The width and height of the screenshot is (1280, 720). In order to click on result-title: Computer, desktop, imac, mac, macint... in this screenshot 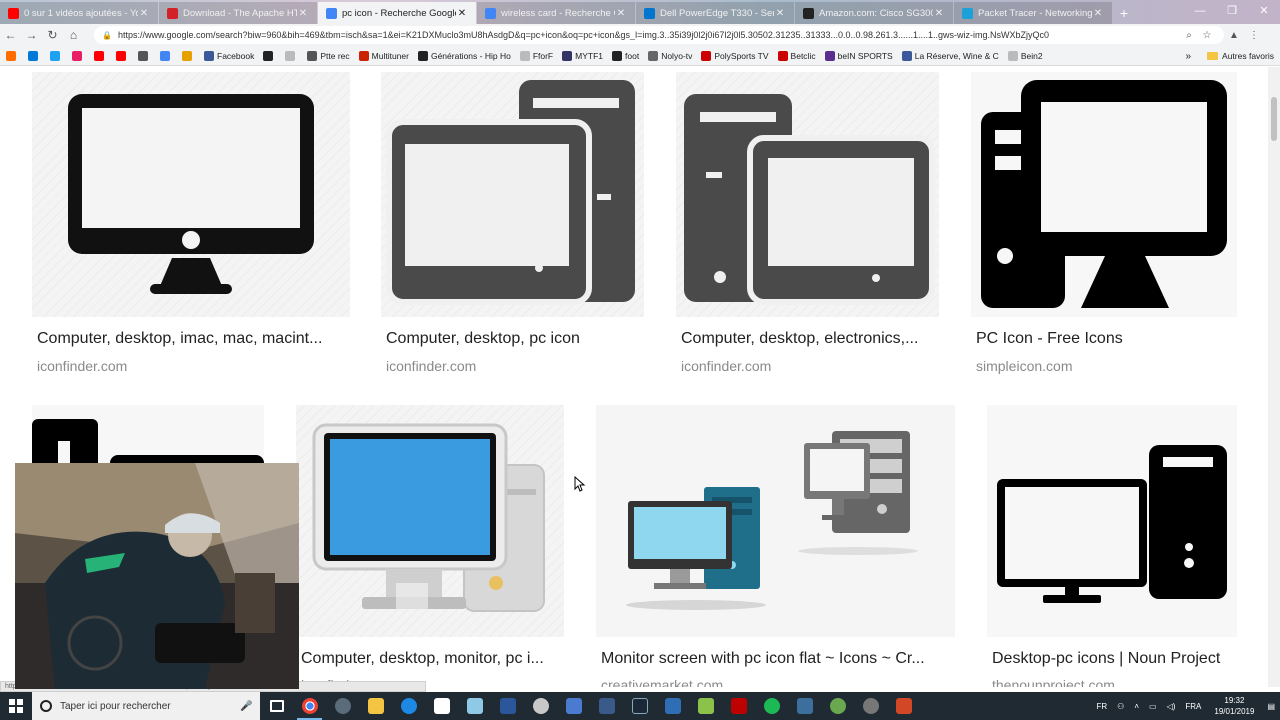, I will do `click(191, 339)`.